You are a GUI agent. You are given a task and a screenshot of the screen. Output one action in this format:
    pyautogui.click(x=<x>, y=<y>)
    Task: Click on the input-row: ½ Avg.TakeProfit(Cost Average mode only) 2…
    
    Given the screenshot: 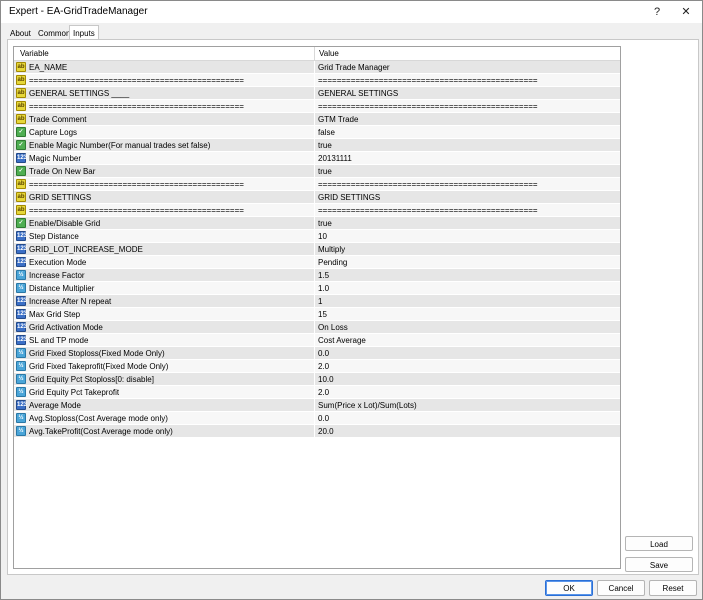 What is the action you would take?
    pyautogui.click(x=317, y=431)
    